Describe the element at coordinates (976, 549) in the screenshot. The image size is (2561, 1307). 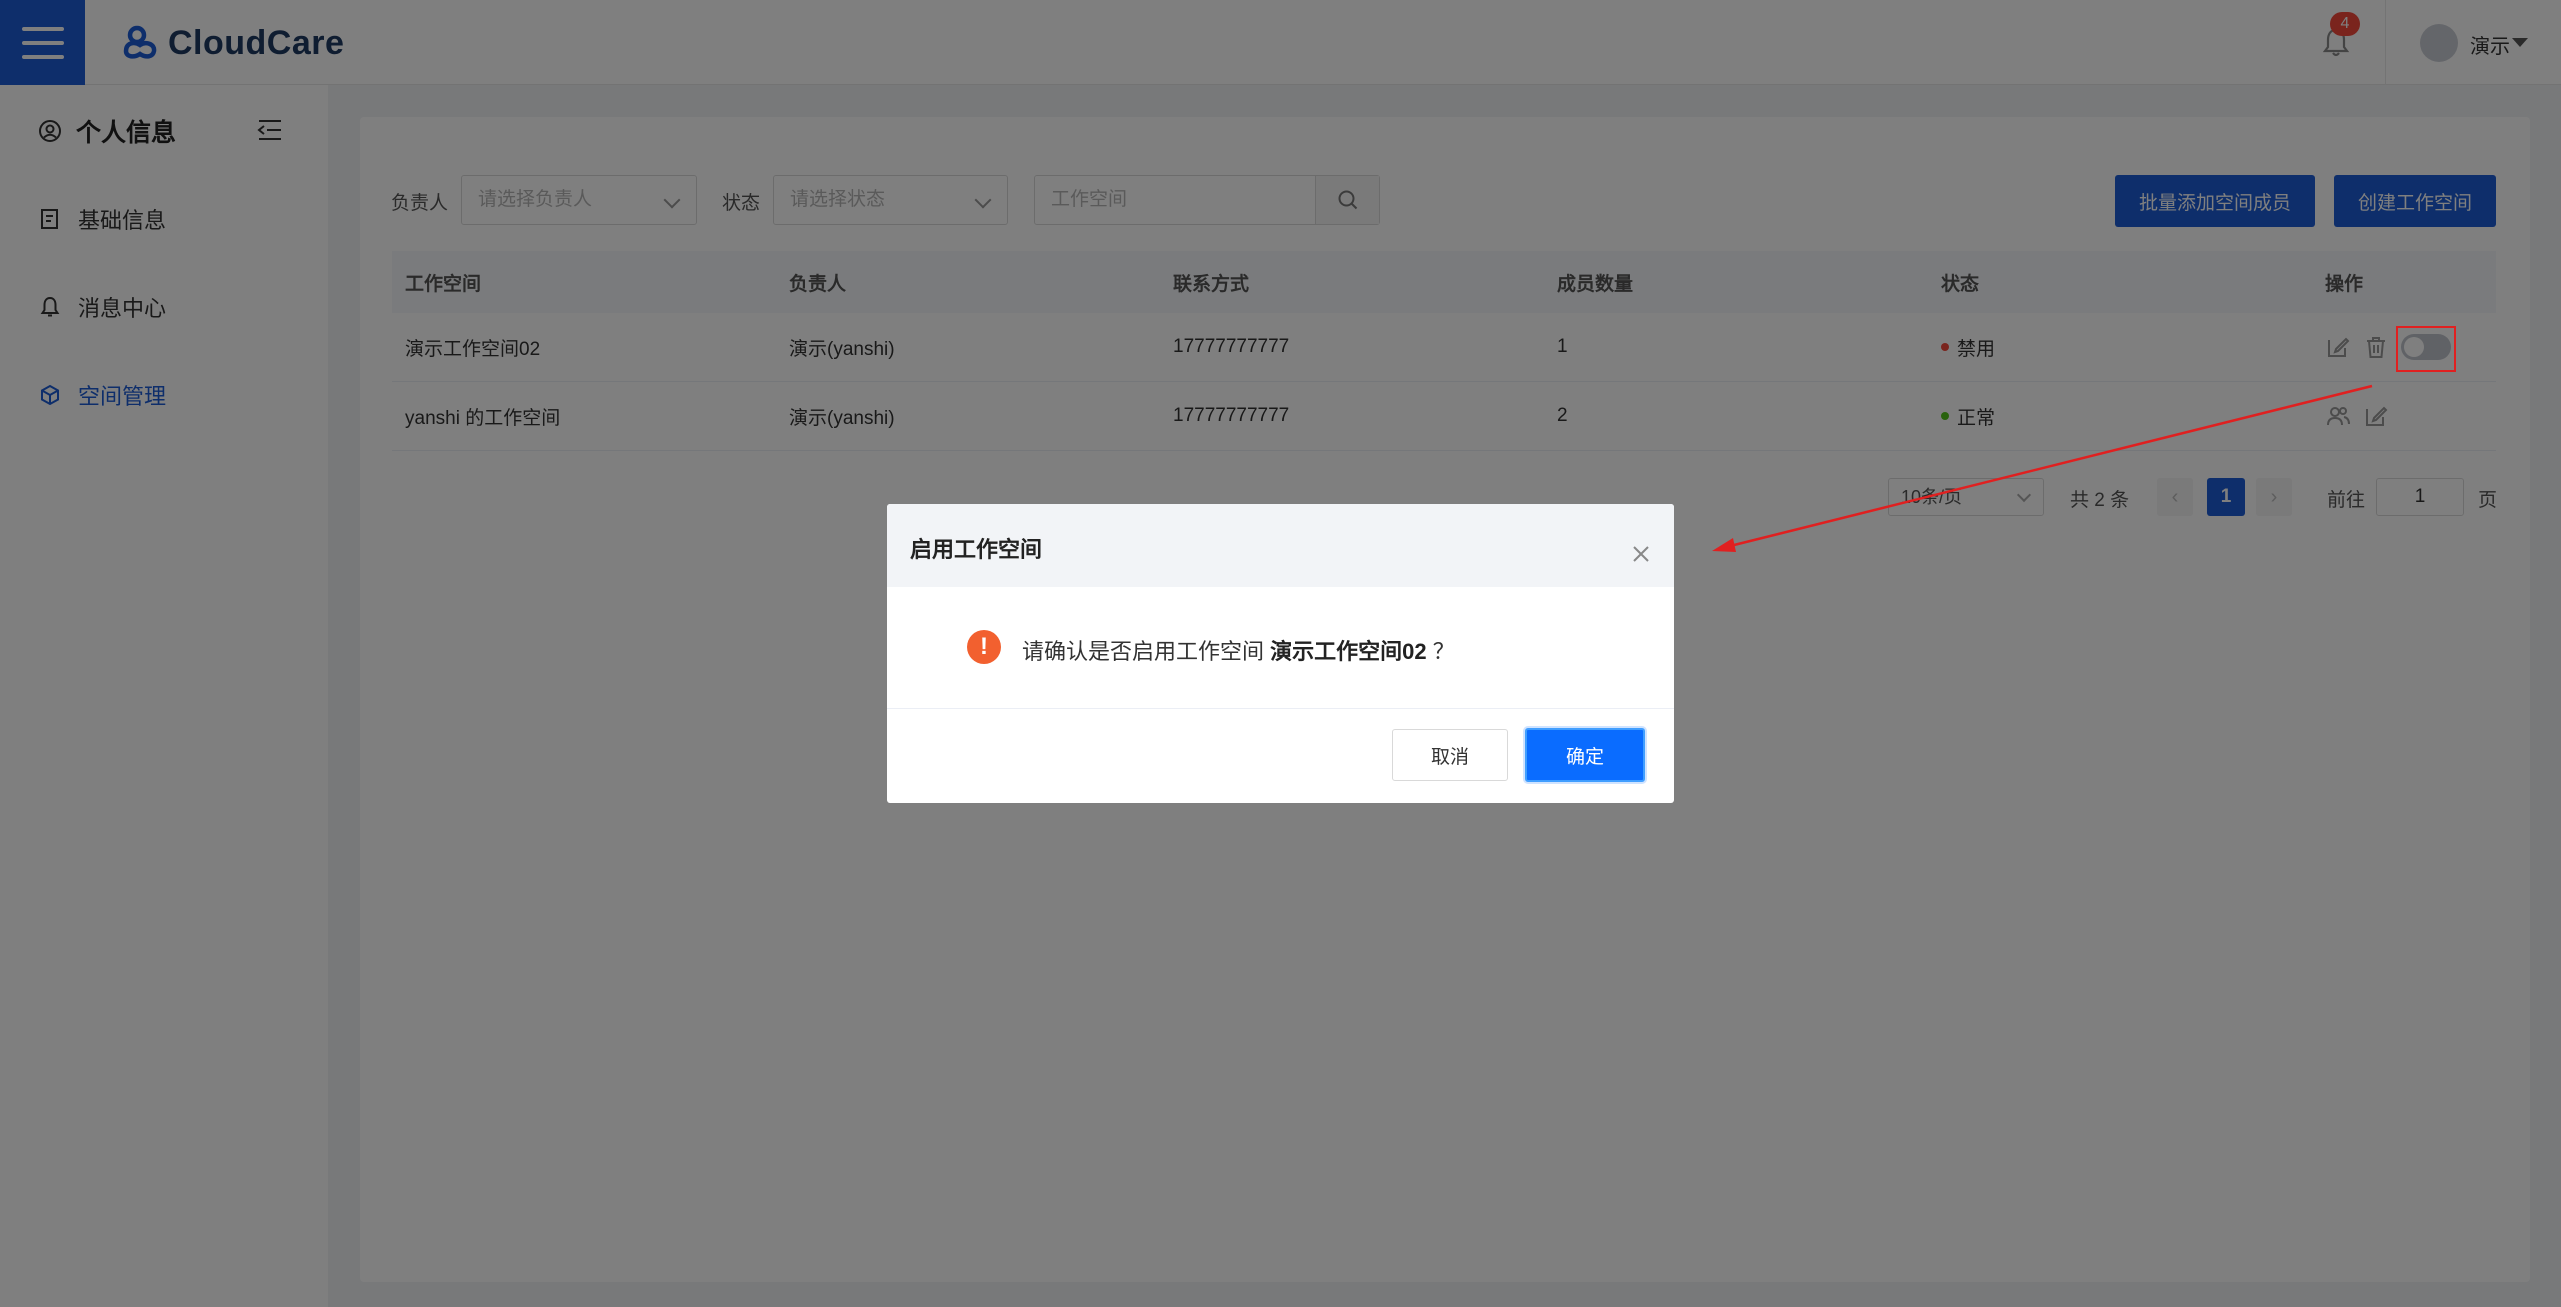
I see `dialog-title: 启用工作空间` at that location.